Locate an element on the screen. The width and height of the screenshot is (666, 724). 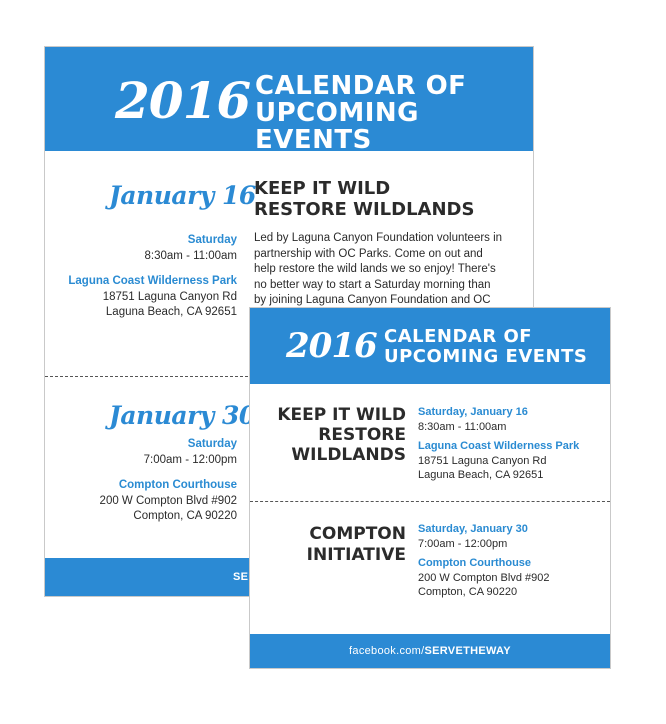
footer-link-prefix: facebook.com/ is located at coordinates (387, 651).